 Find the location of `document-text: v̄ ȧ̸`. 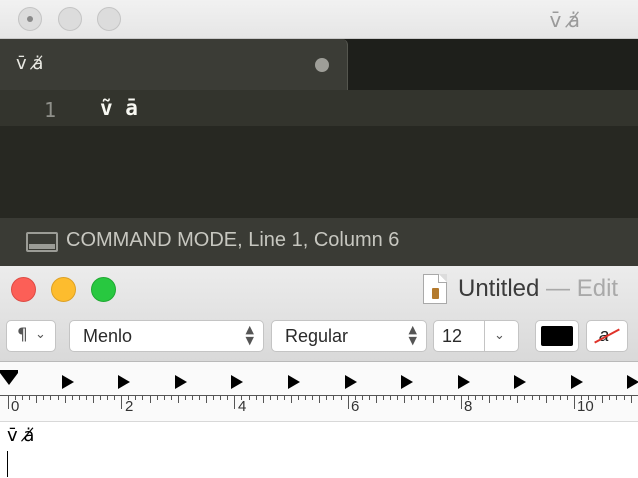

document-text: v̄ ȧ̸ is located at coordinates (20, 435).